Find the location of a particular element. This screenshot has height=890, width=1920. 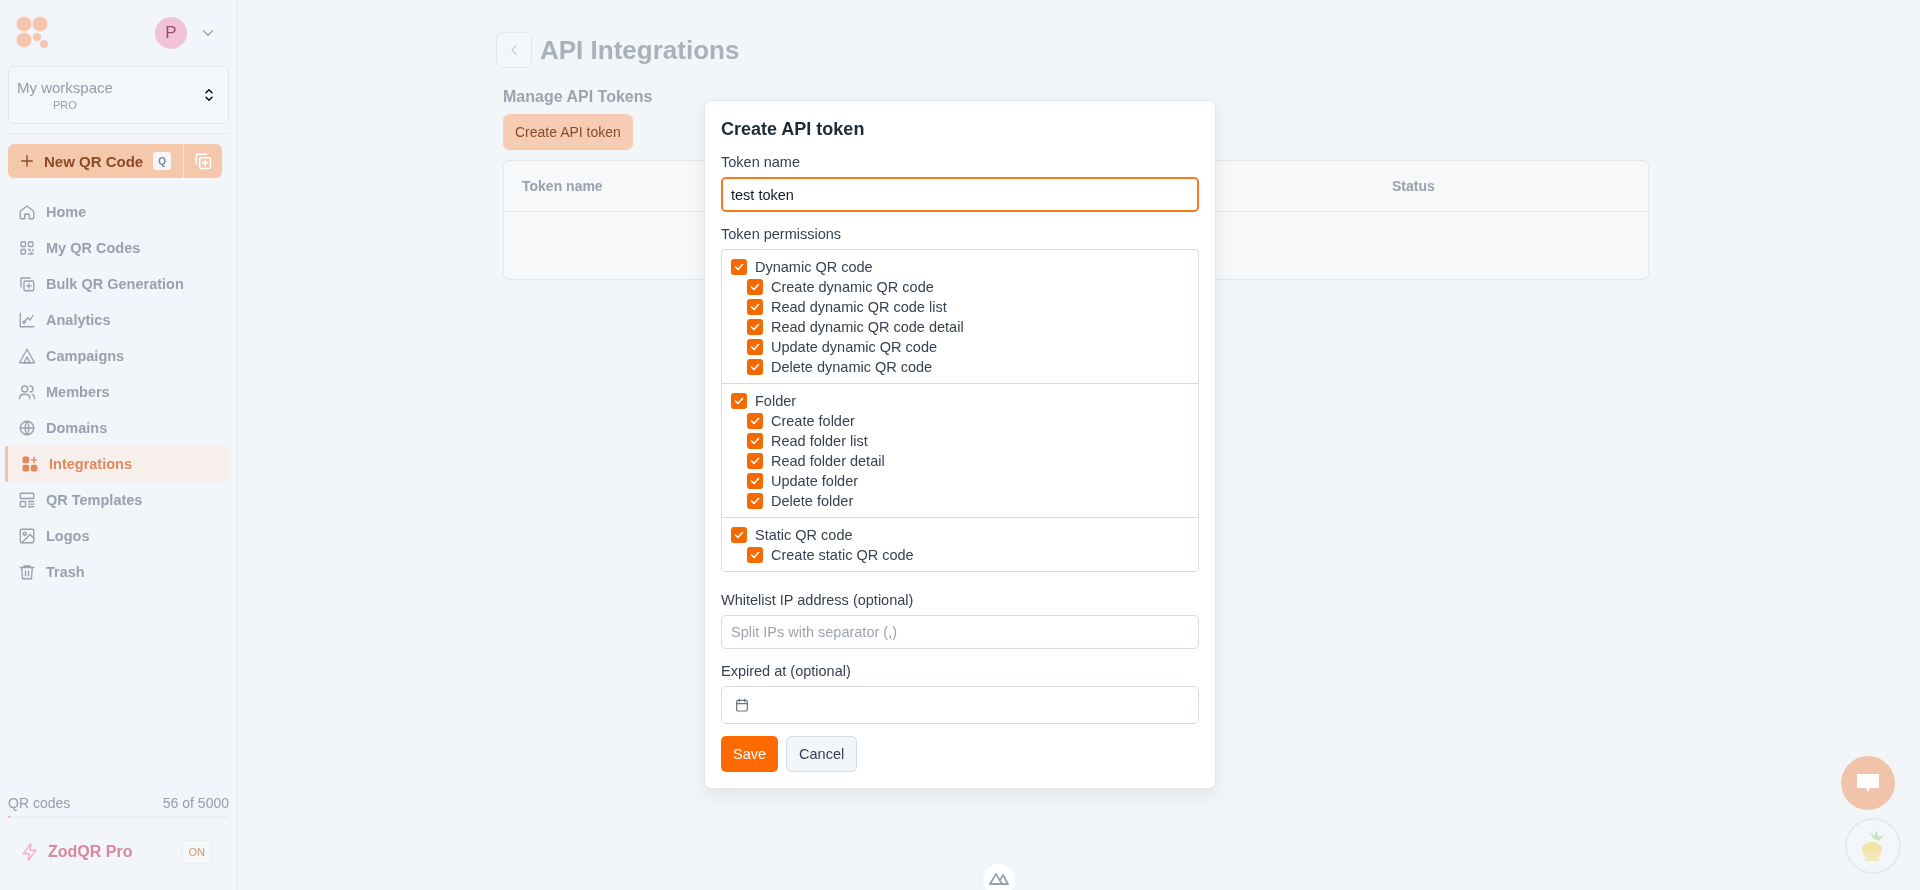

permission-group-label: Dynamic QR code is located at coordinates (814, 267).